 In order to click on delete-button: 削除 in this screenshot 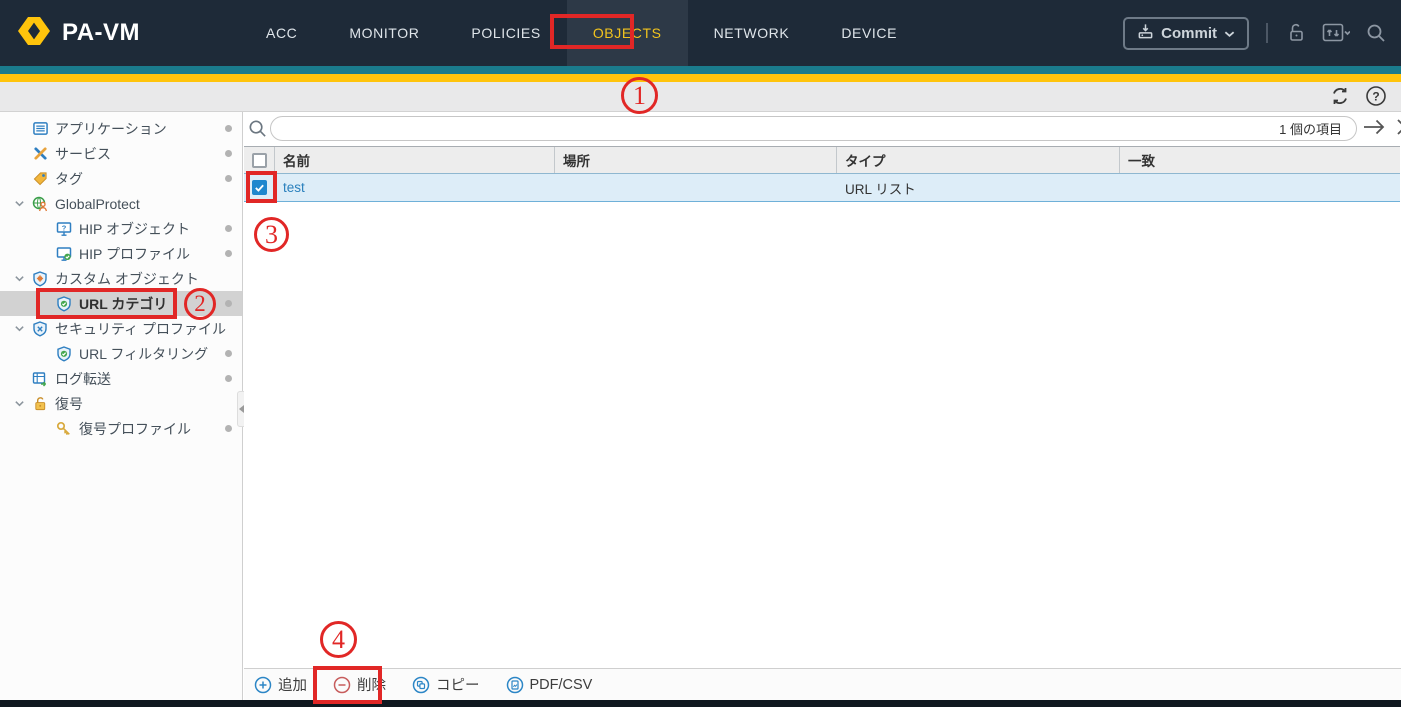, I will do `click(359, 684)`.